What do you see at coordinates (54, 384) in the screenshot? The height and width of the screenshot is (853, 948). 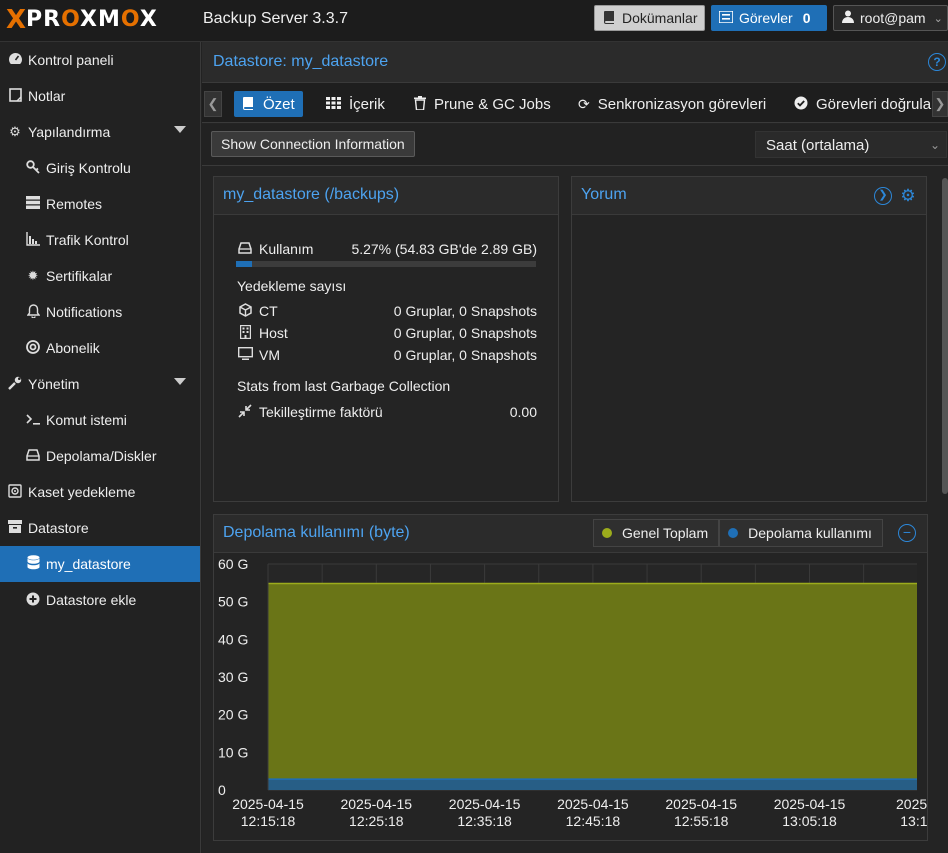 I see `sidebar-item-label: Yönetim` at bounding box center [54, 384].